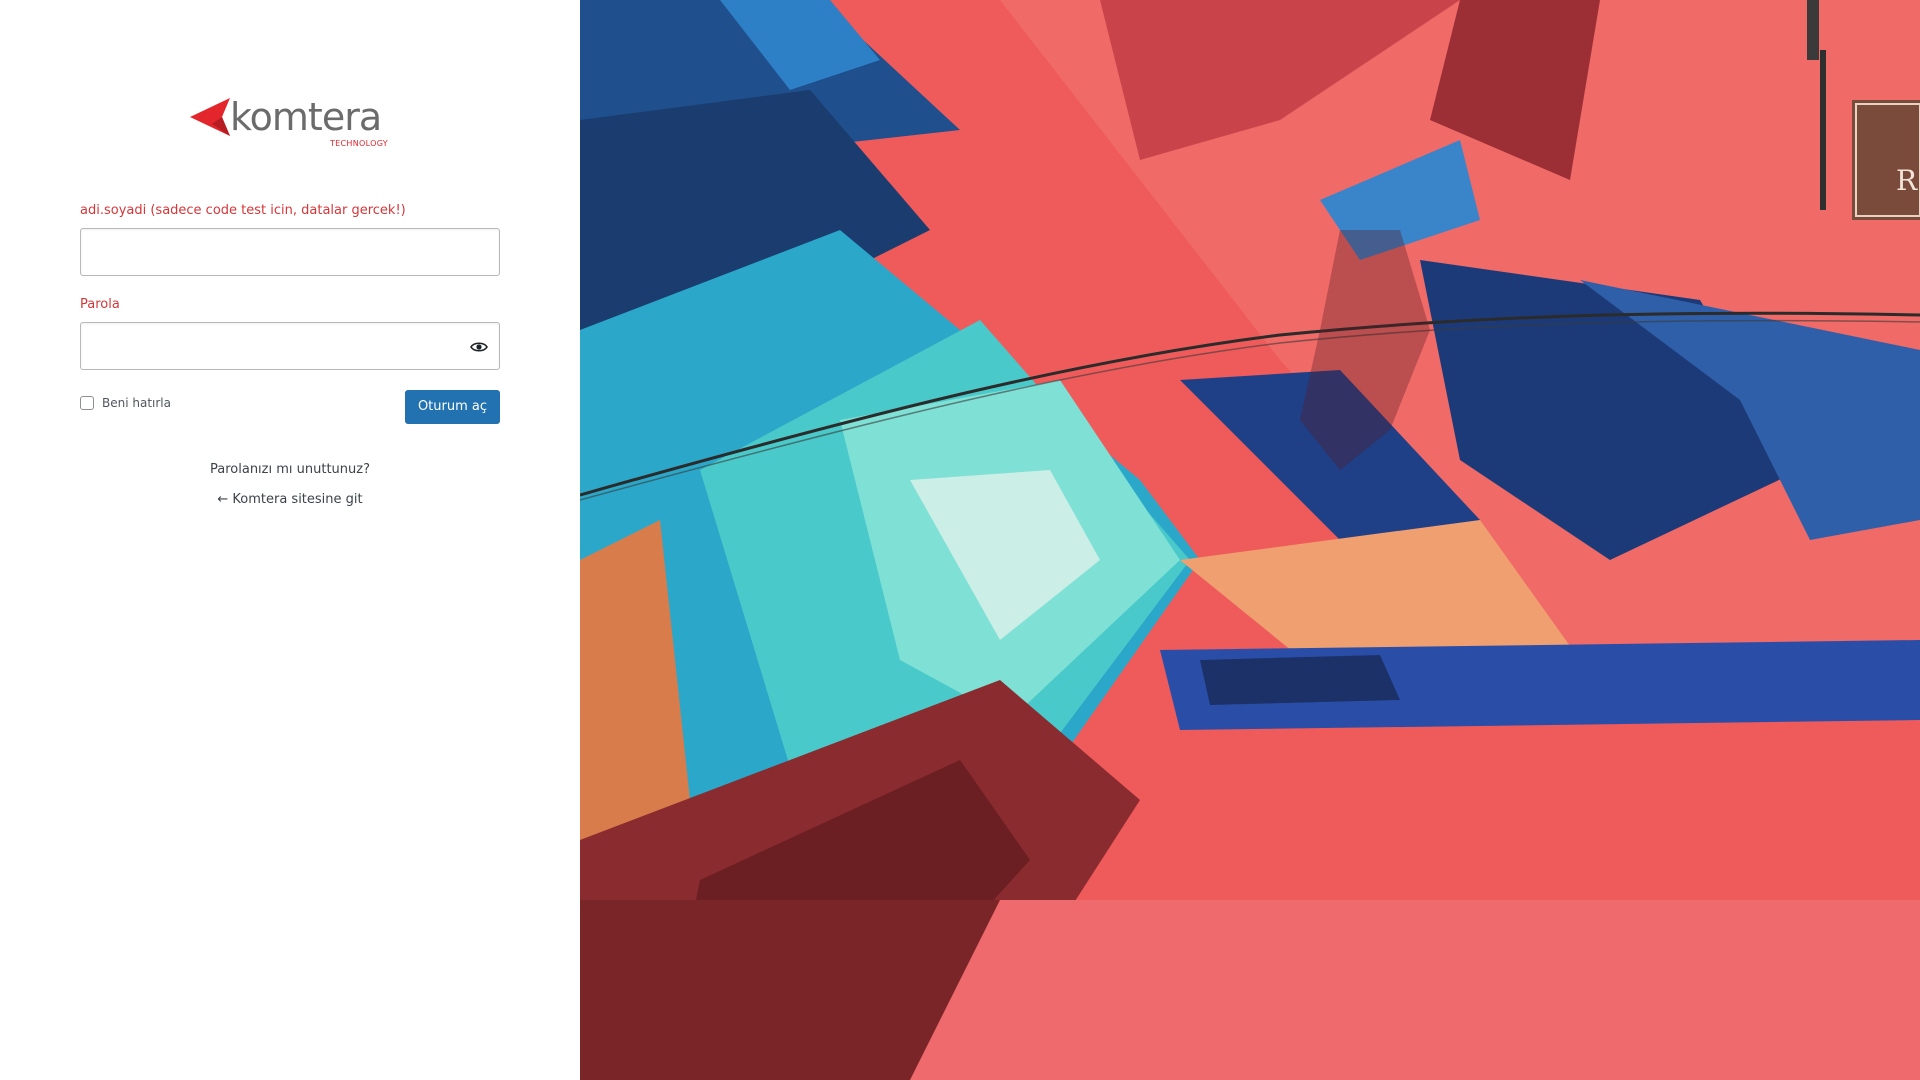 The width and height of the screenshot is (1920, 1080). Describe the element at coordinates (210, 117) in the screenshot. I see `logo-arrow-icon` at that location.